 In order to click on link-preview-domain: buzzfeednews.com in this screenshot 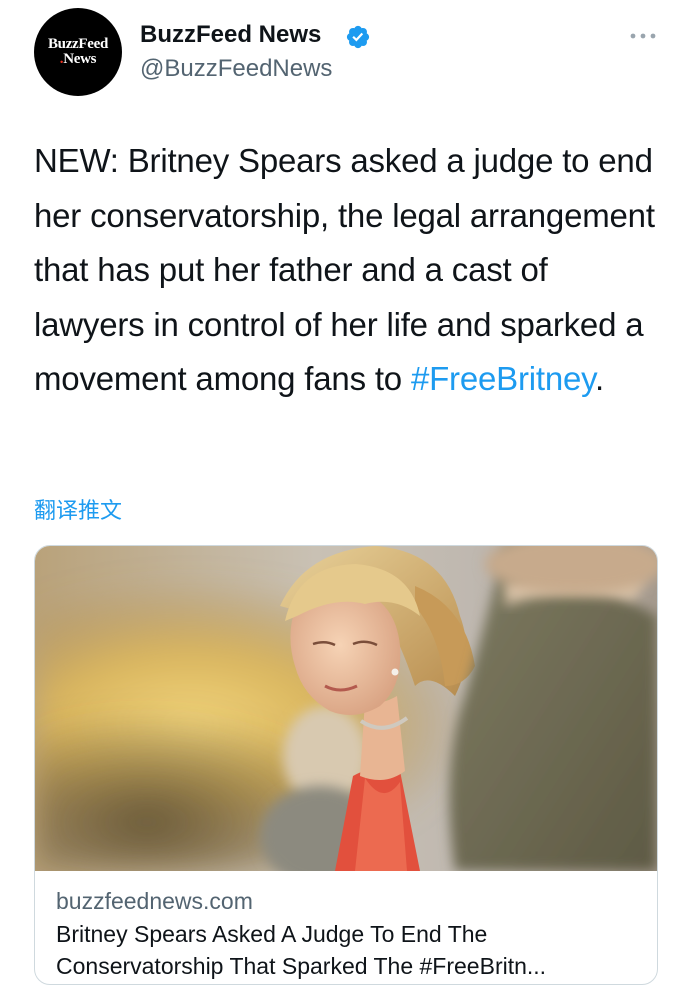, I will do `click(154, 901)`.